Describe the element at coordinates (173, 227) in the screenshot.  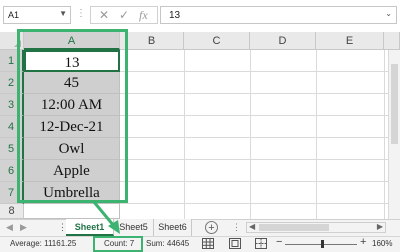
I see `tab-sheet6: Sheet6` at that location.